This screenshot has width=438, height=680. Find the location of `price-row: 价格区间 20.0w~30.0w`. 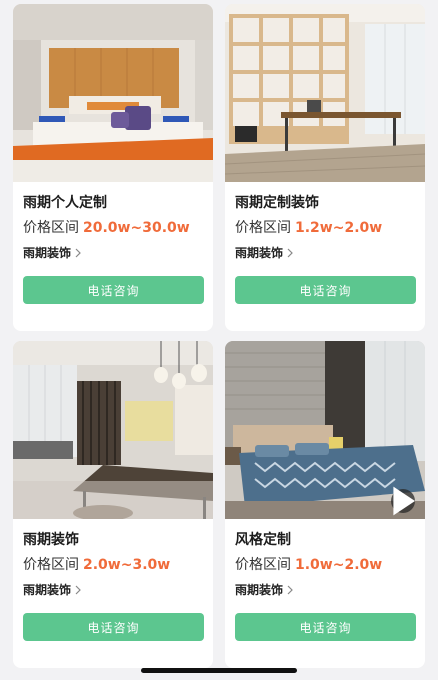

price-row: 价格区间 20.0w~30.0w is located at coordinates (106, 227).